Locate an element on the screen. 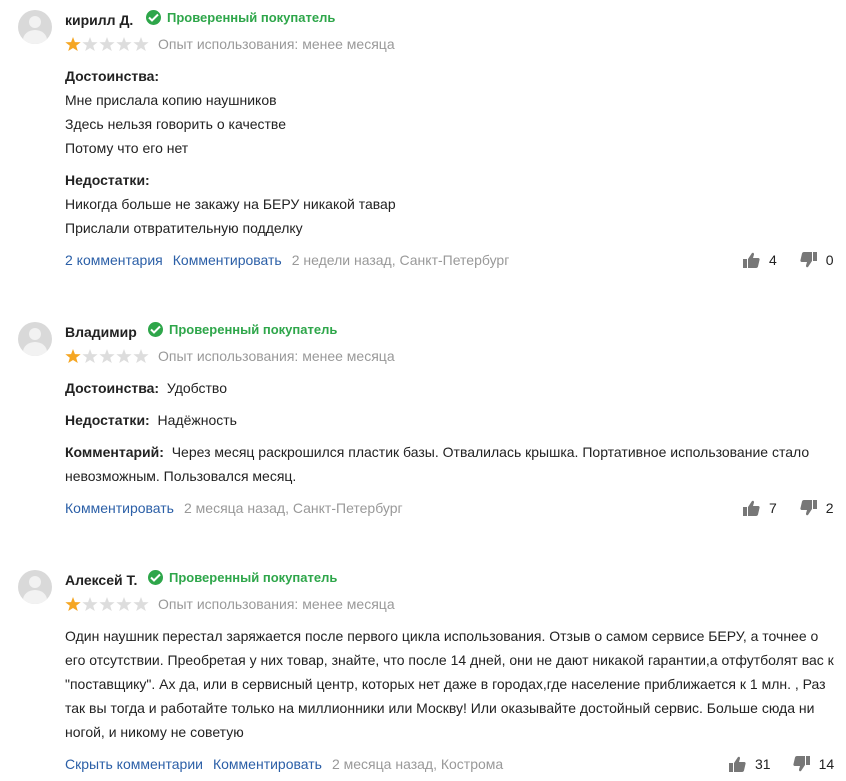 Image resolution: width=846 pixels, height=781 pixels. review-date-location: 2 месяца назад, Кострома is located at coordinates (417, 764).